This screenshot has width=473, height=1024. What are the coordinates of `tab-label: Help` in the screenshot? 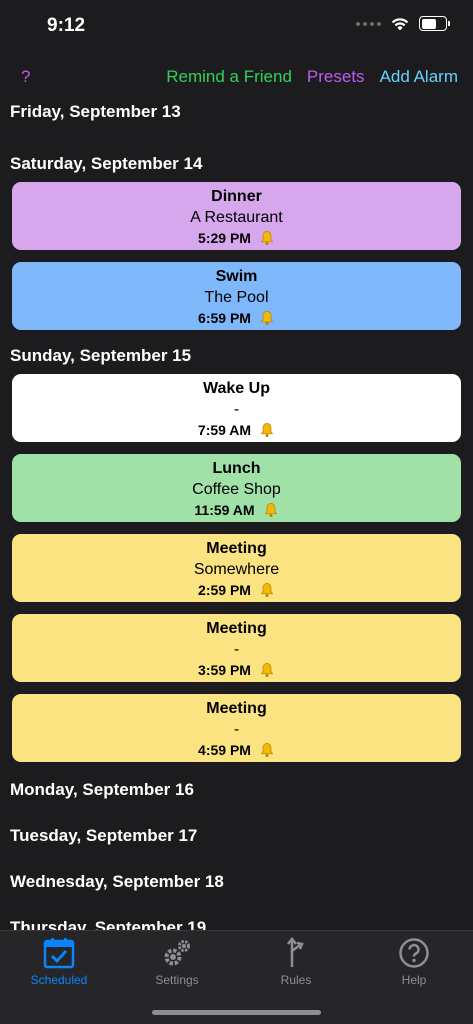 It's located at (414, 980).